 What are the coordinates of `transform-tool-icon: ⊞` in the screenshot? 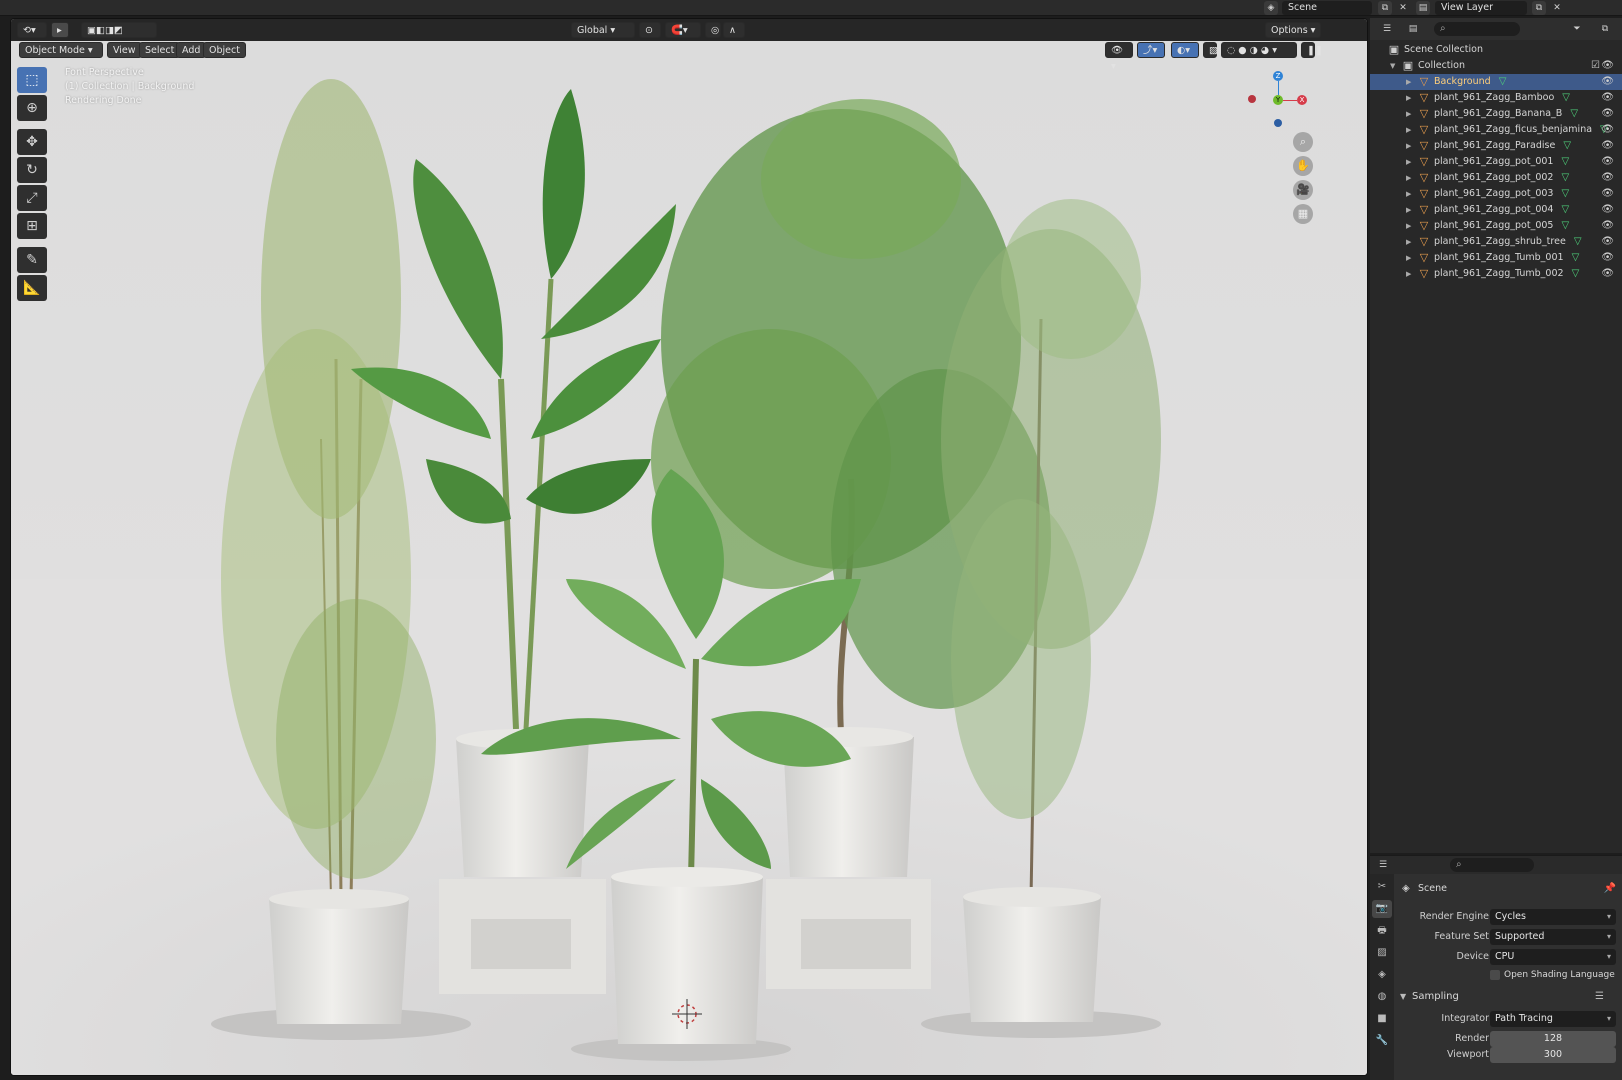 It's located at (32, 226).